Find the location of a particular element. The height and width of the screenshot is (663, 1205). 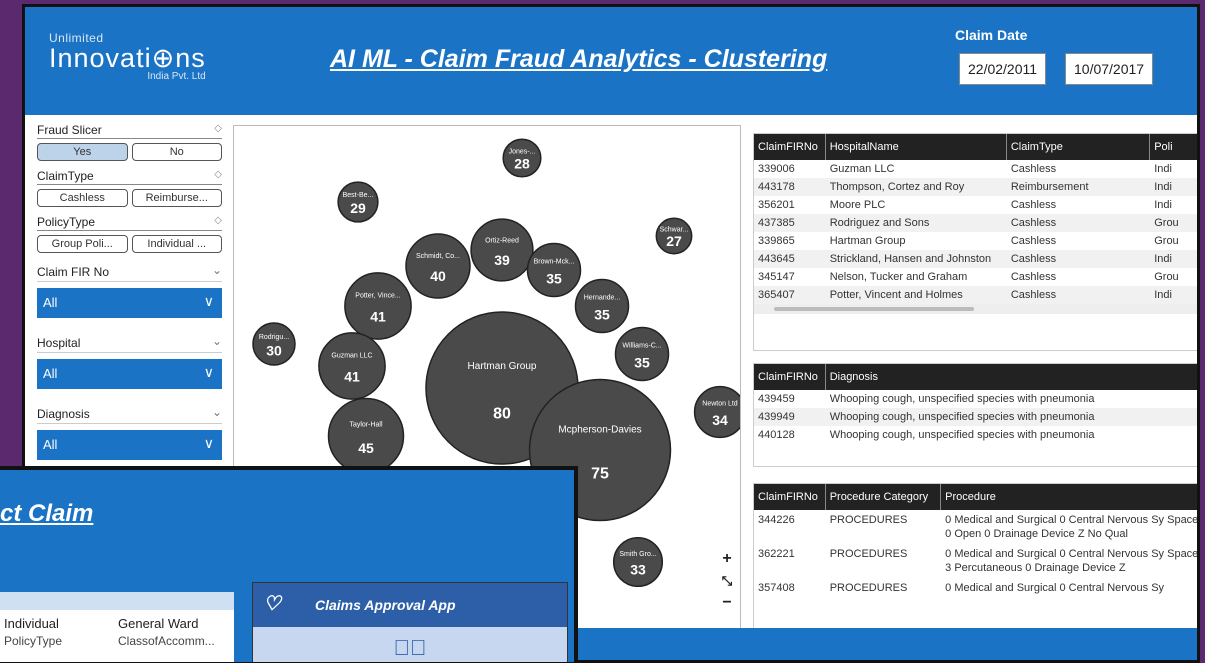

table-row: 339865 Hartman Group Cashless Grou is located at coordinates (975, 241).